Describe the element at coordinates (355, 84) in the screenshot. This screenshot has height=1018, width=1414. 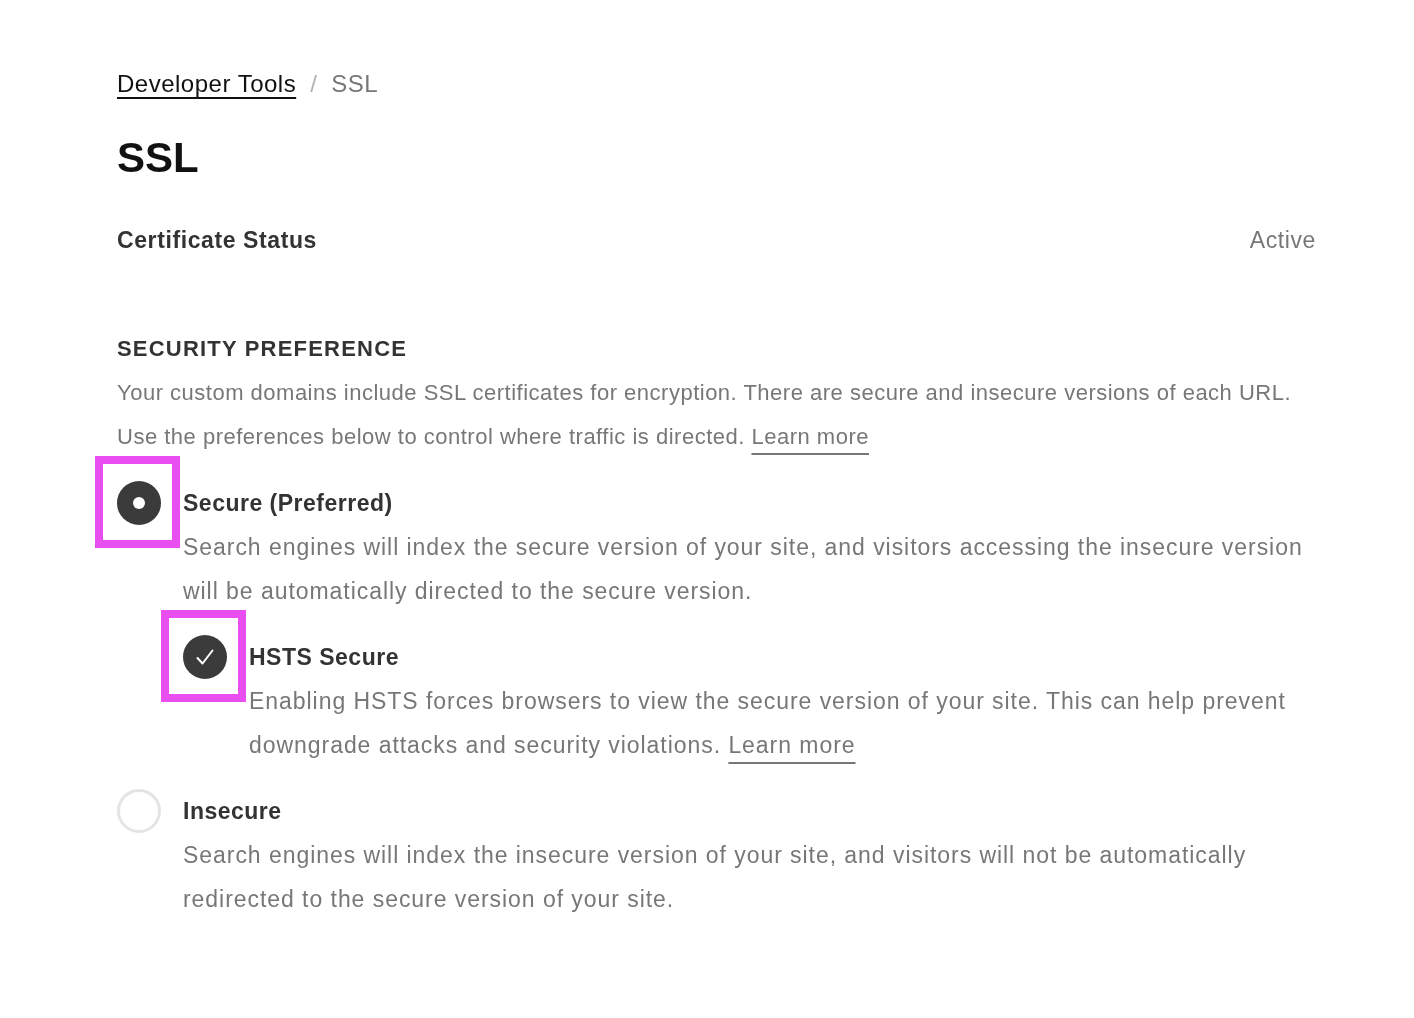
I see `breadcrumb-current: SSL` at that location.